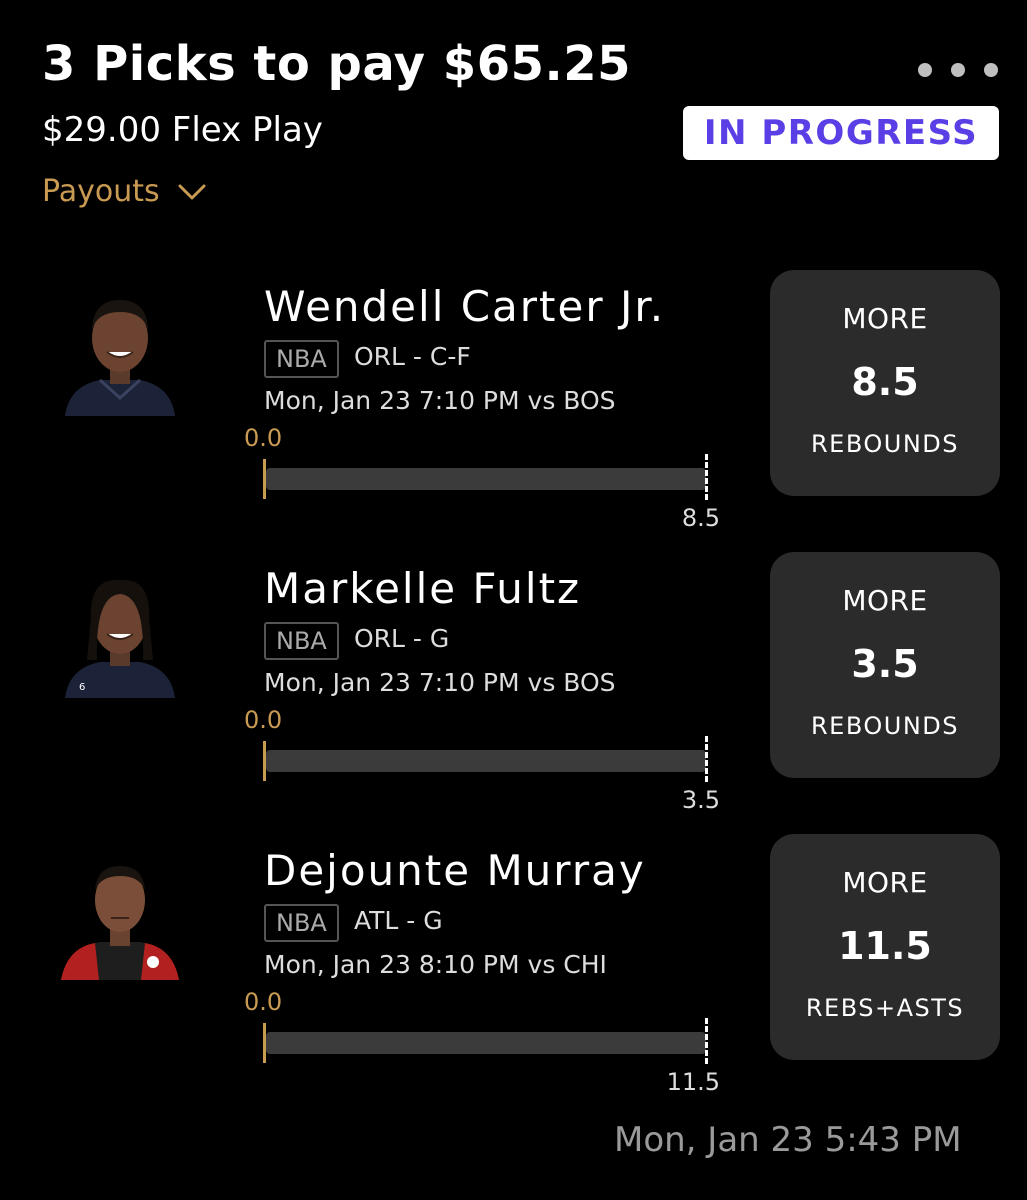 The image size is (1027, 1200). What do you see at coordinates (192, 191) in the screenshot?
I see `chevron-down-icon` at bounding box center [192, 191].